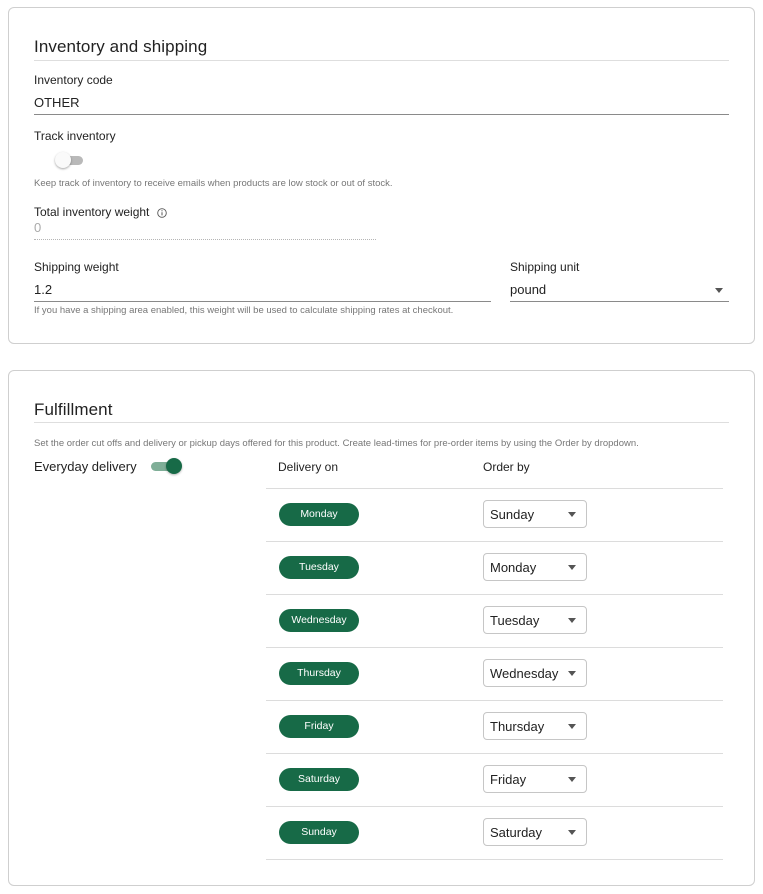  Describe the element at coordinates (57, 102) in the screenshot. I see `inventory-code-value: OTHER` at that location.